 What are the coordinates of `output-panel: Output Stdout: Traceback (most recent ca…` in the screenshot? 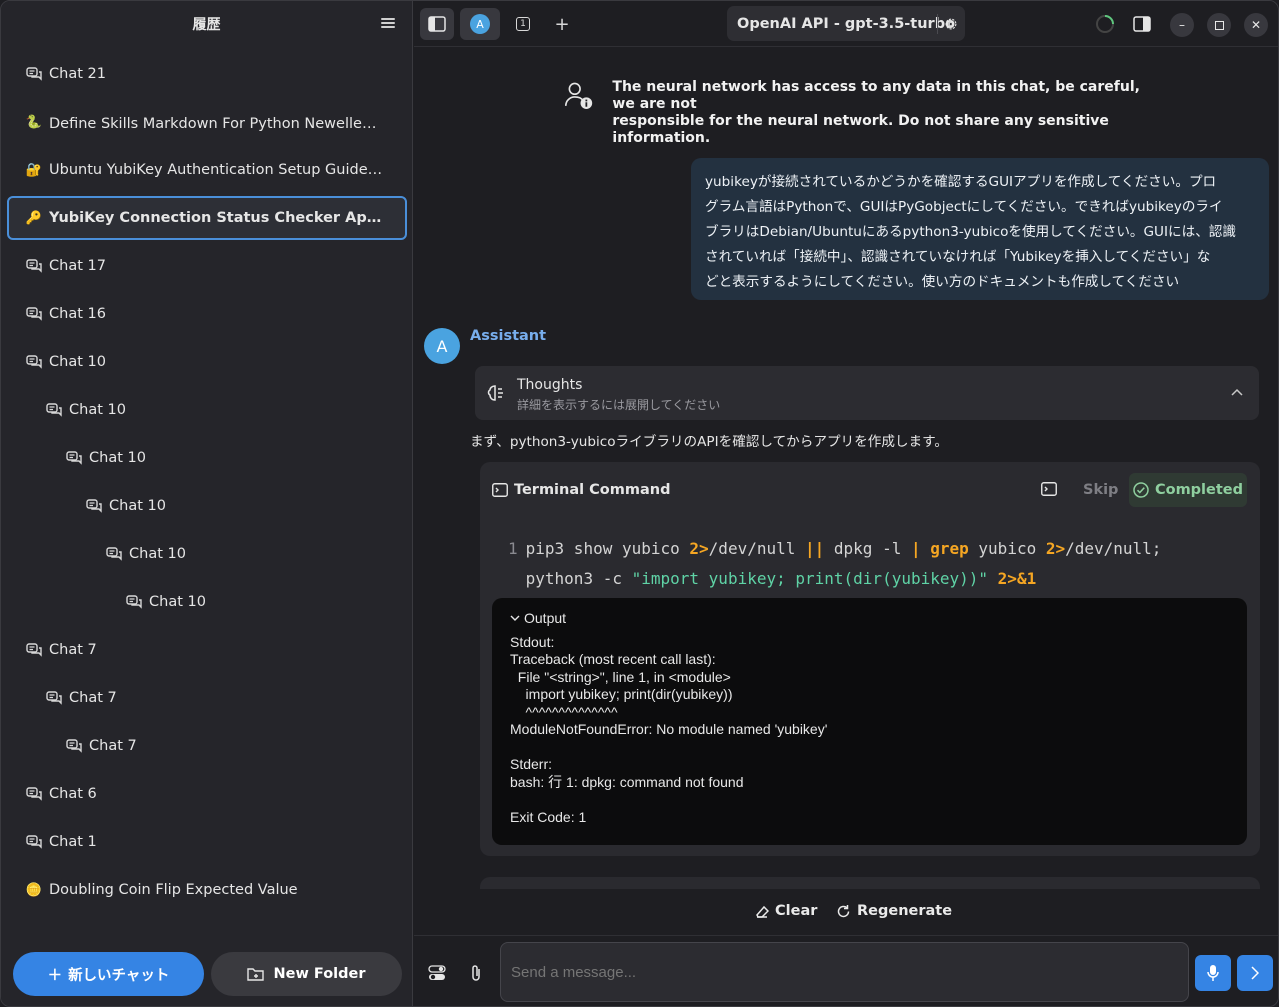 It's located at (869, 721).